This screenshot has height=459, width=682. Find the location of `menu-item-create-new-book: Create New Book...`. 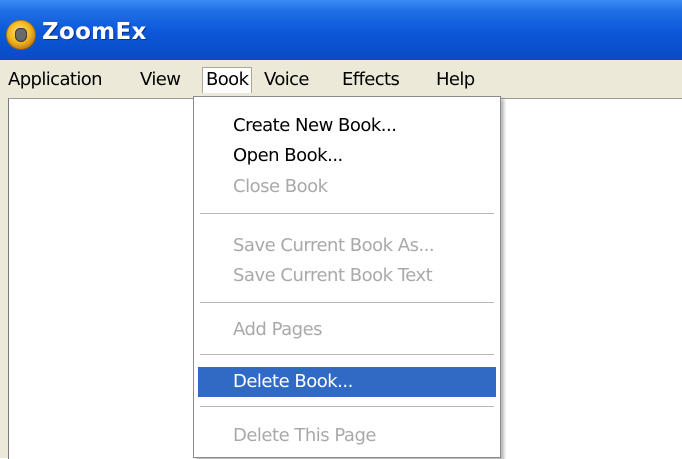

menu-item-create-new-book: Create New Book... is located at coordinates (347, 126).